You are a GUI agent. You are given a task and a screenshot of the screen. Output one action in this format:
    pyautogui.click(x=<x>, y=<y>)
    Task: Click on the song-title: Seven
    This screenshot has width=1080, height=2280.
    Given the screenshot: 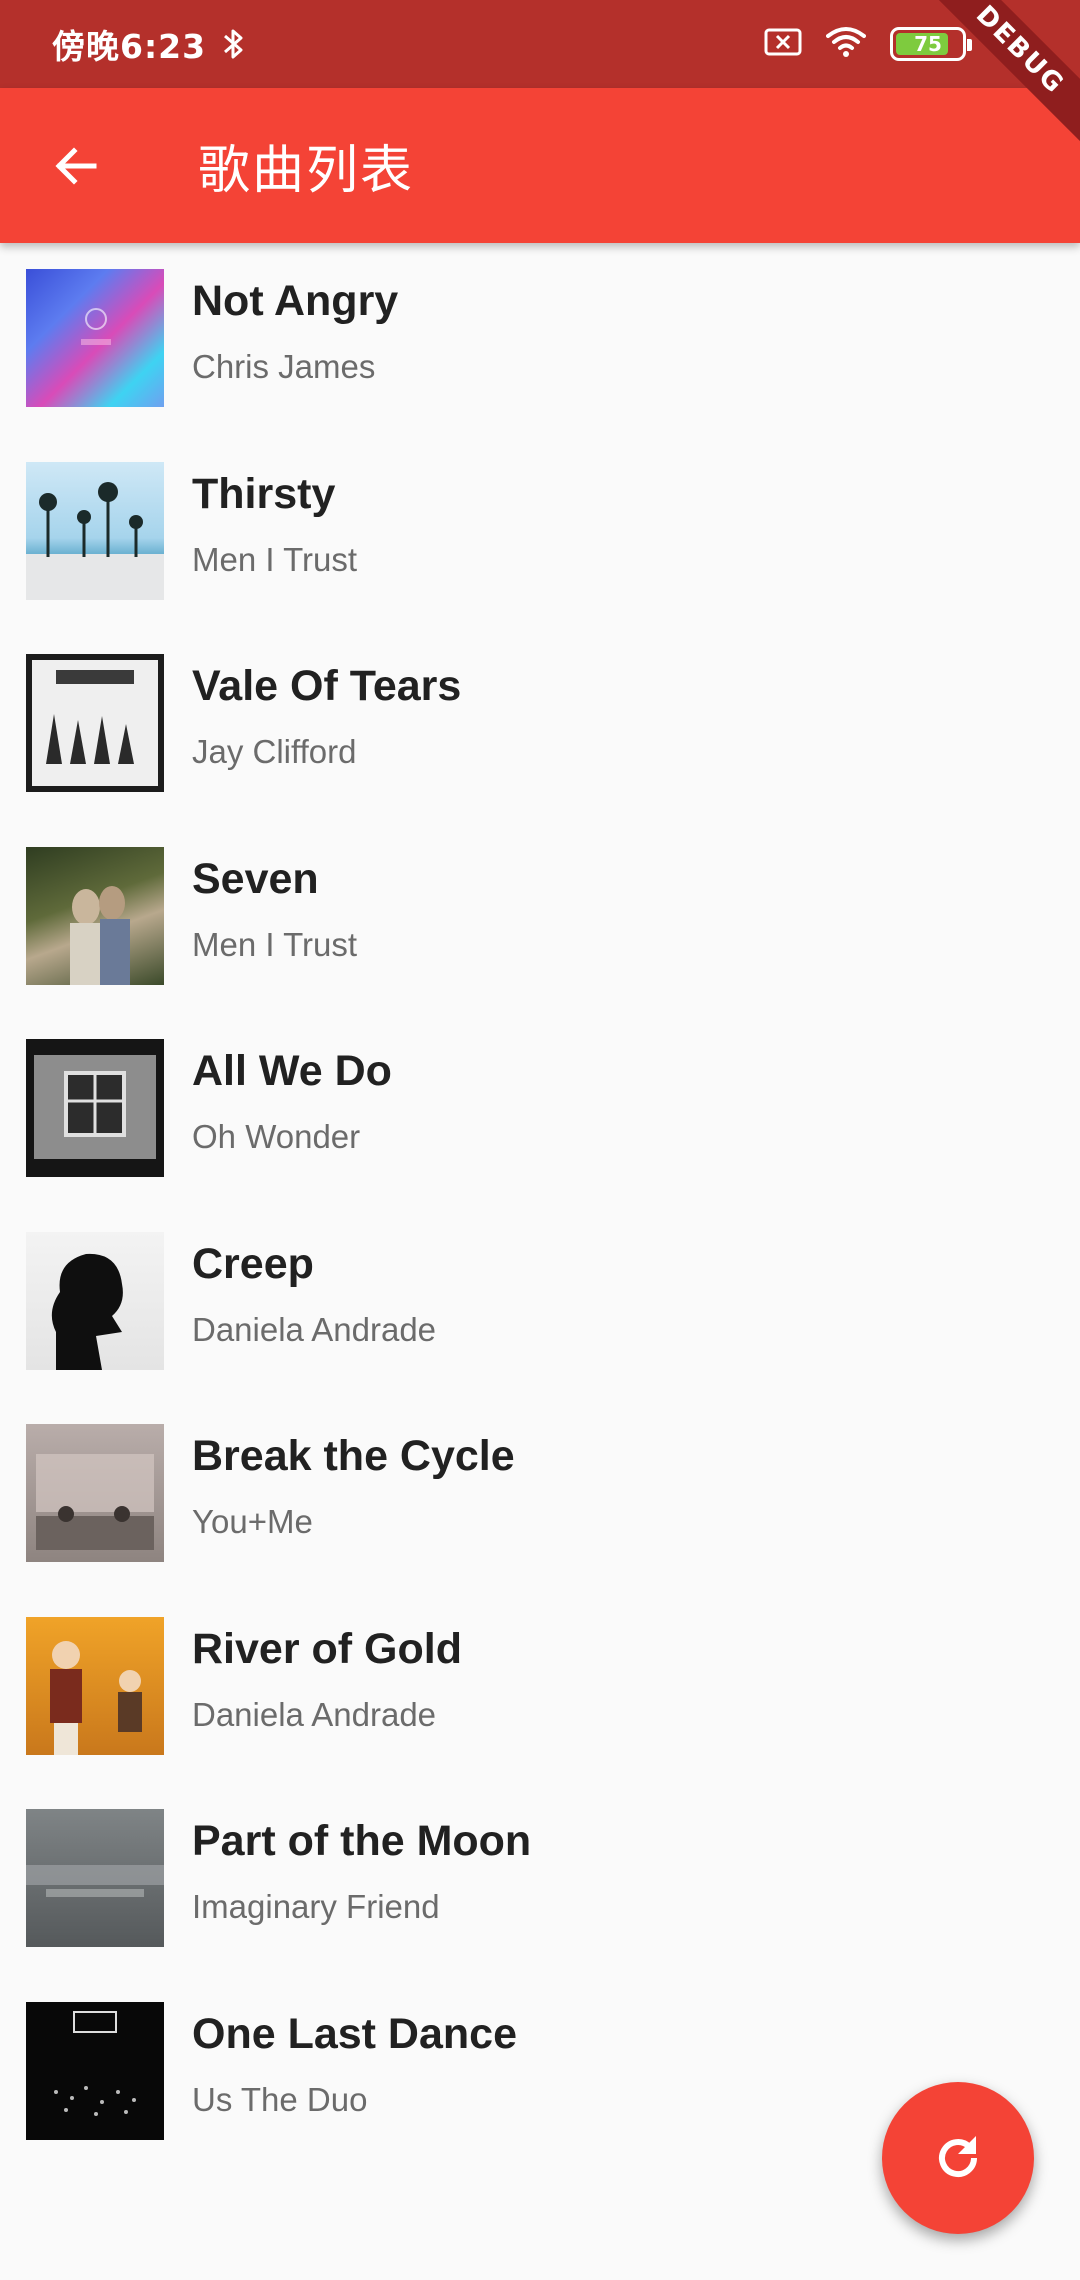 What is the action you would take?
    pyautogui.click(x=255, y=878)
    